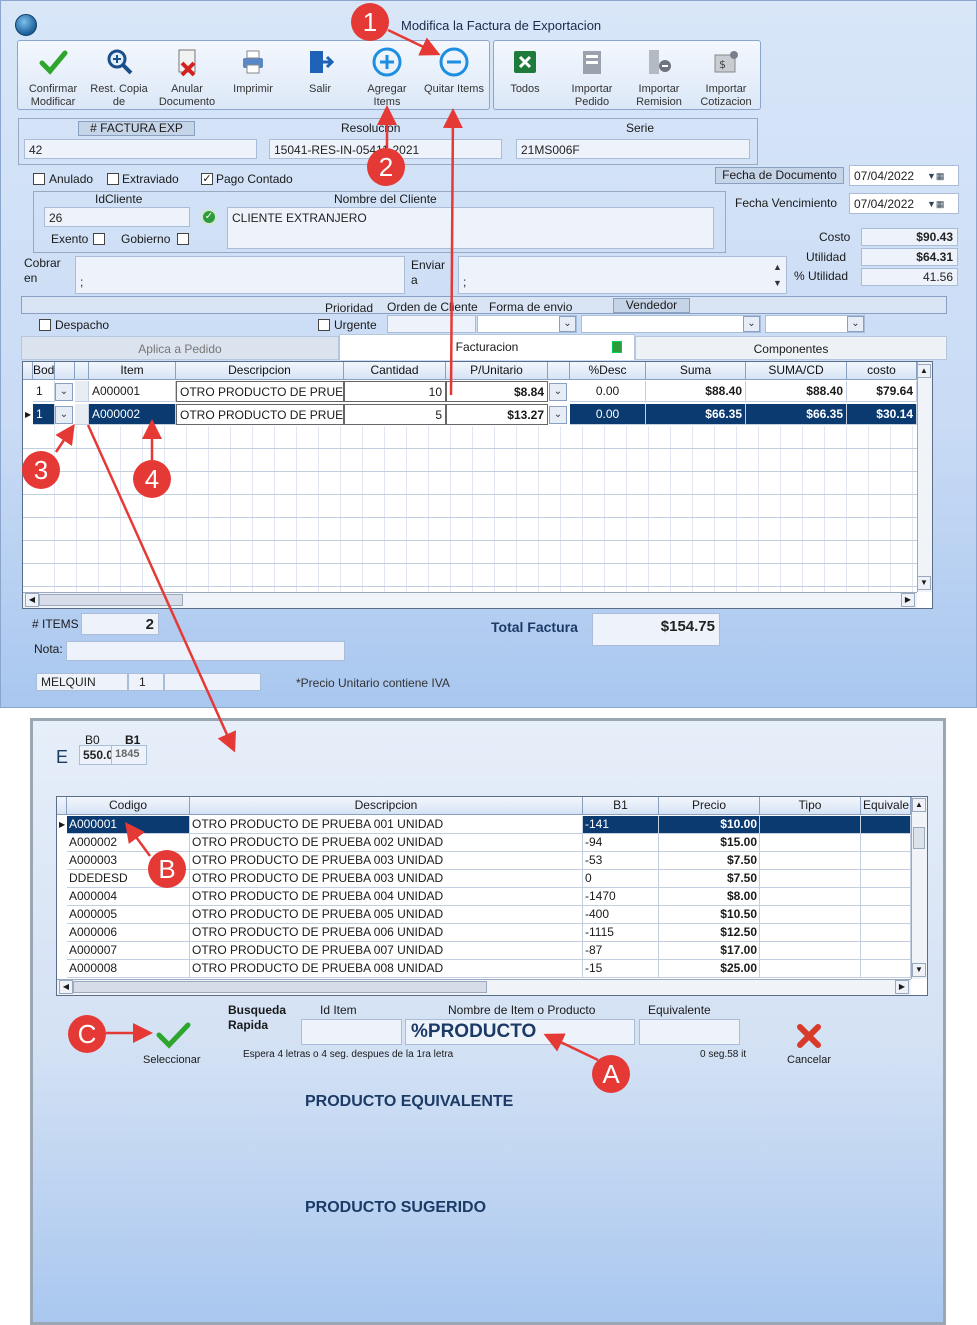  What do you see at coordinates (386, 167) in the screenshot?
I see `marker-2: 2` at bounding box center [386, 167].